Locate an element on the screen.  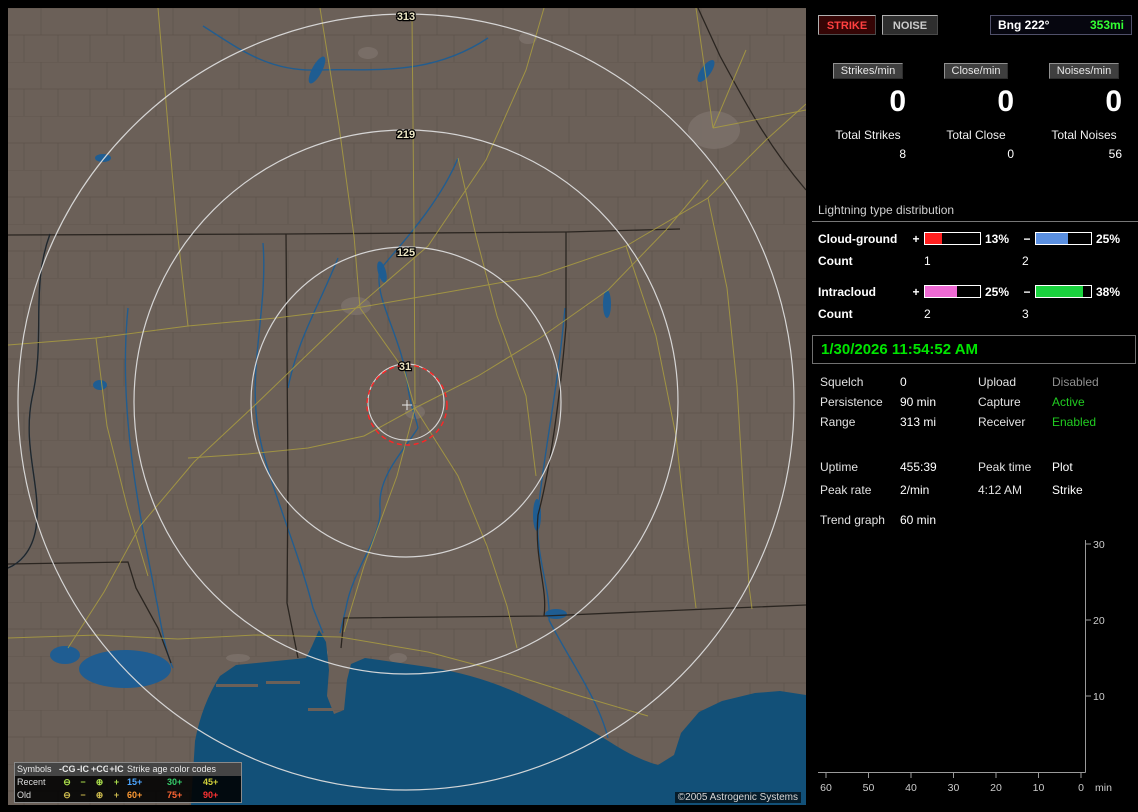
total-close-label: Total Close is located at coordinates (976, 135).